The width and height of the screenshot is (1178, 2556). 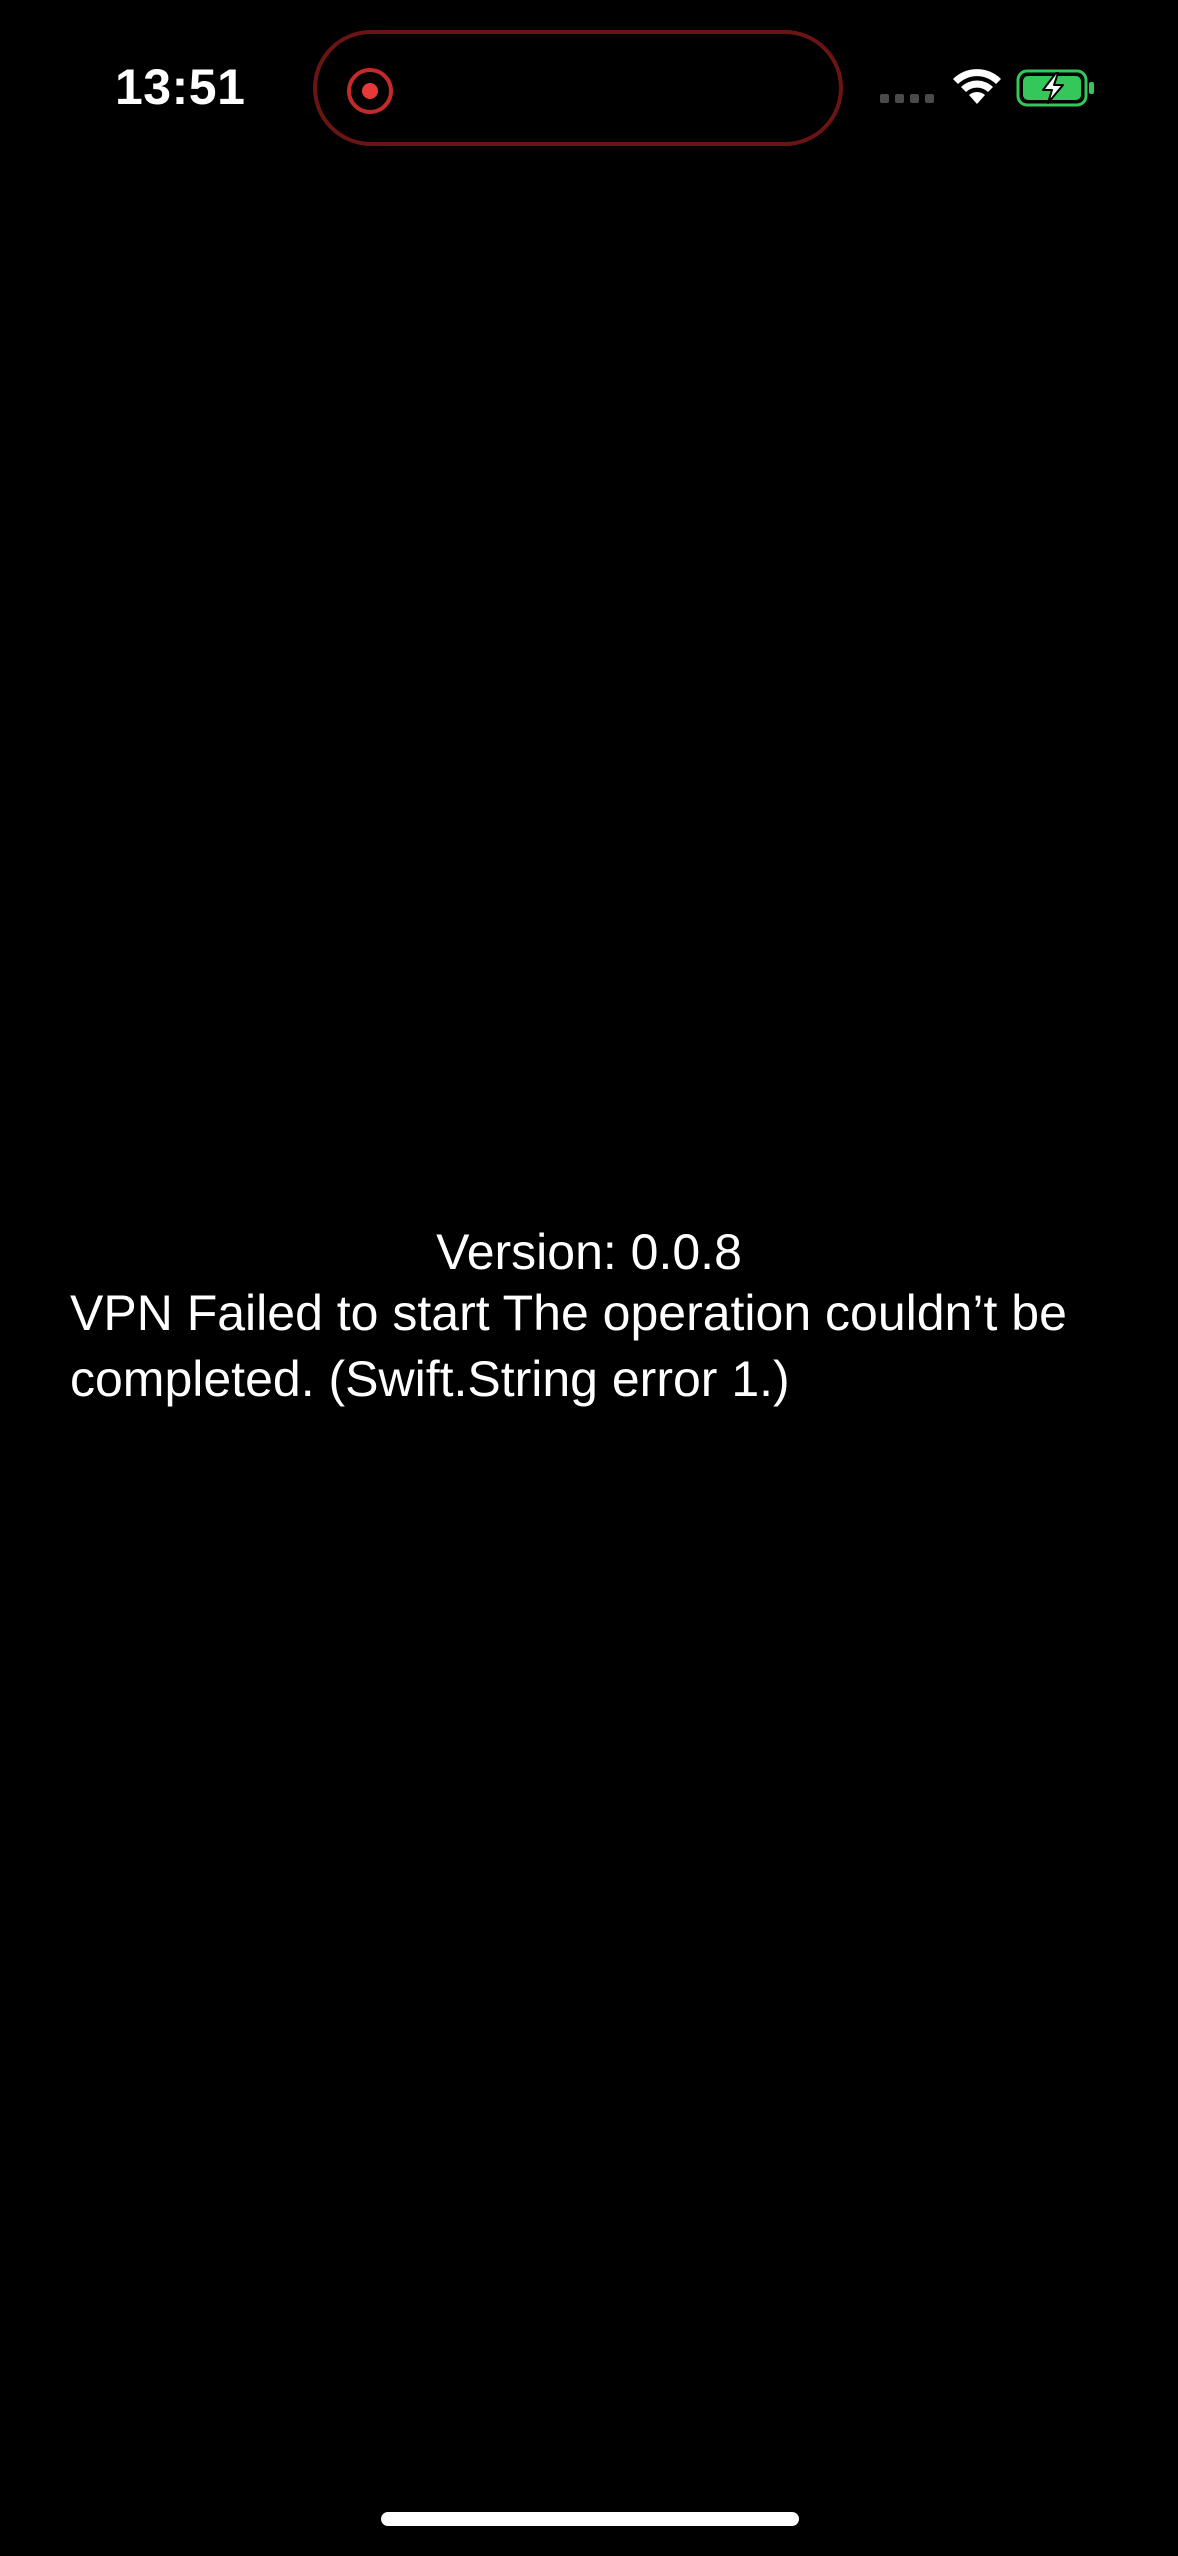 I want to click on version-label: Version: 0.0.8, so click(x=589, y=1252).